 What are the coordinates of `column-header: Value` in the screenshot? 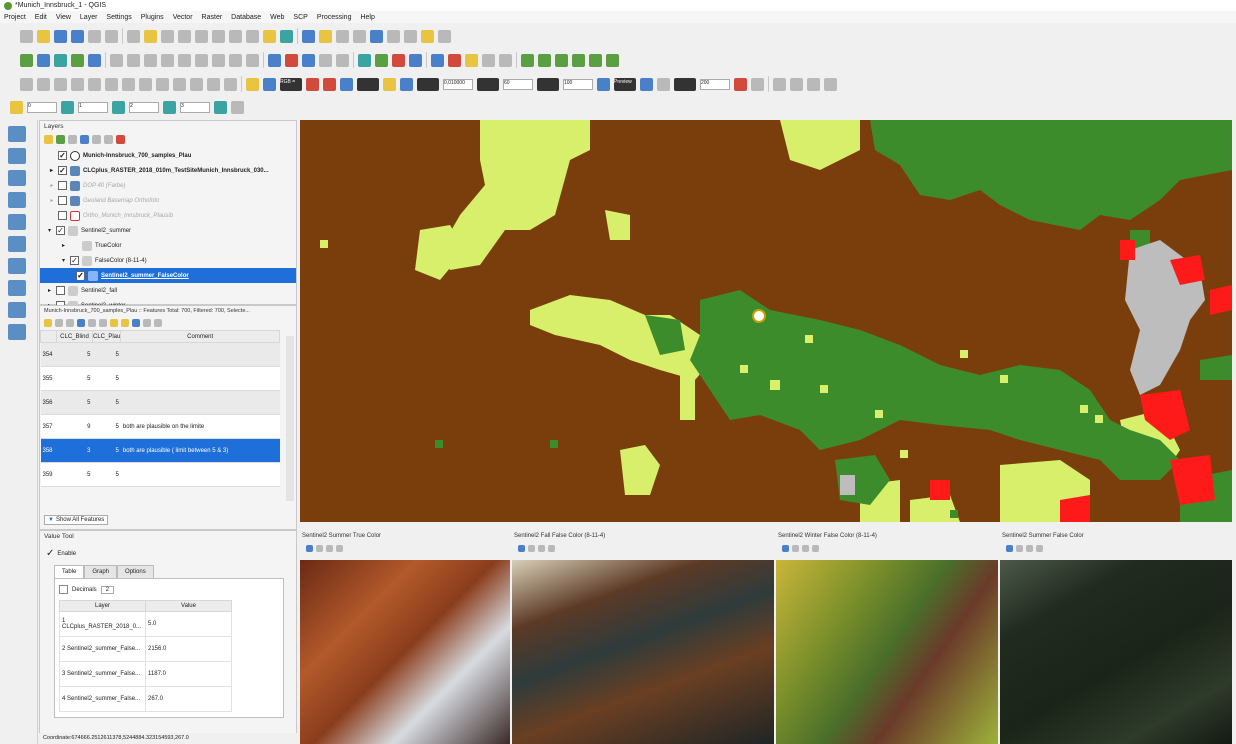 It's located at (188, 606).